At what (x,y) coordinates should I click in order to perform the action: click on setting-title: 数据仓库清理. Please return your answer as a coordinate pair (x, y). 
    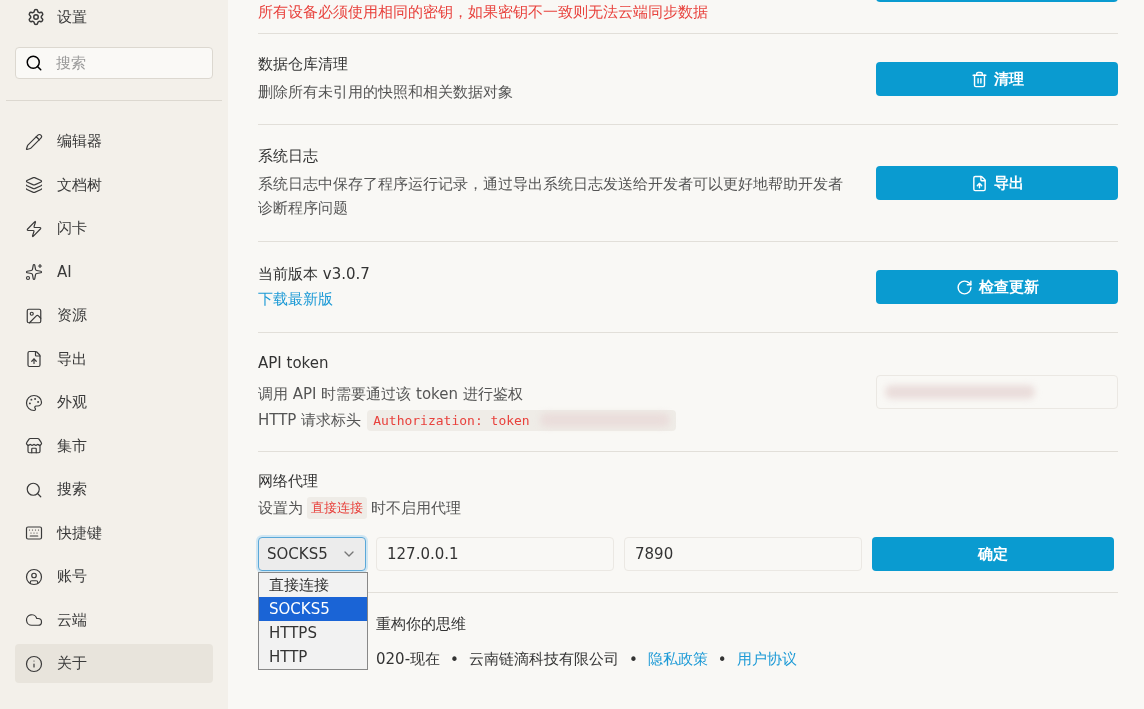
    Looking at the image, I should click on (303, 64).